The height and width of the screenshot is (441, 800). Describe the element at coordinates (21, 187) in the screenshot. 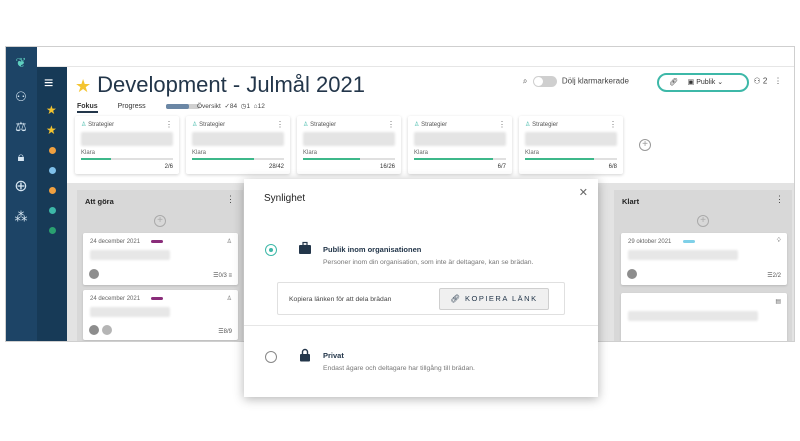

I see `add-icon: ⊕` at that location.